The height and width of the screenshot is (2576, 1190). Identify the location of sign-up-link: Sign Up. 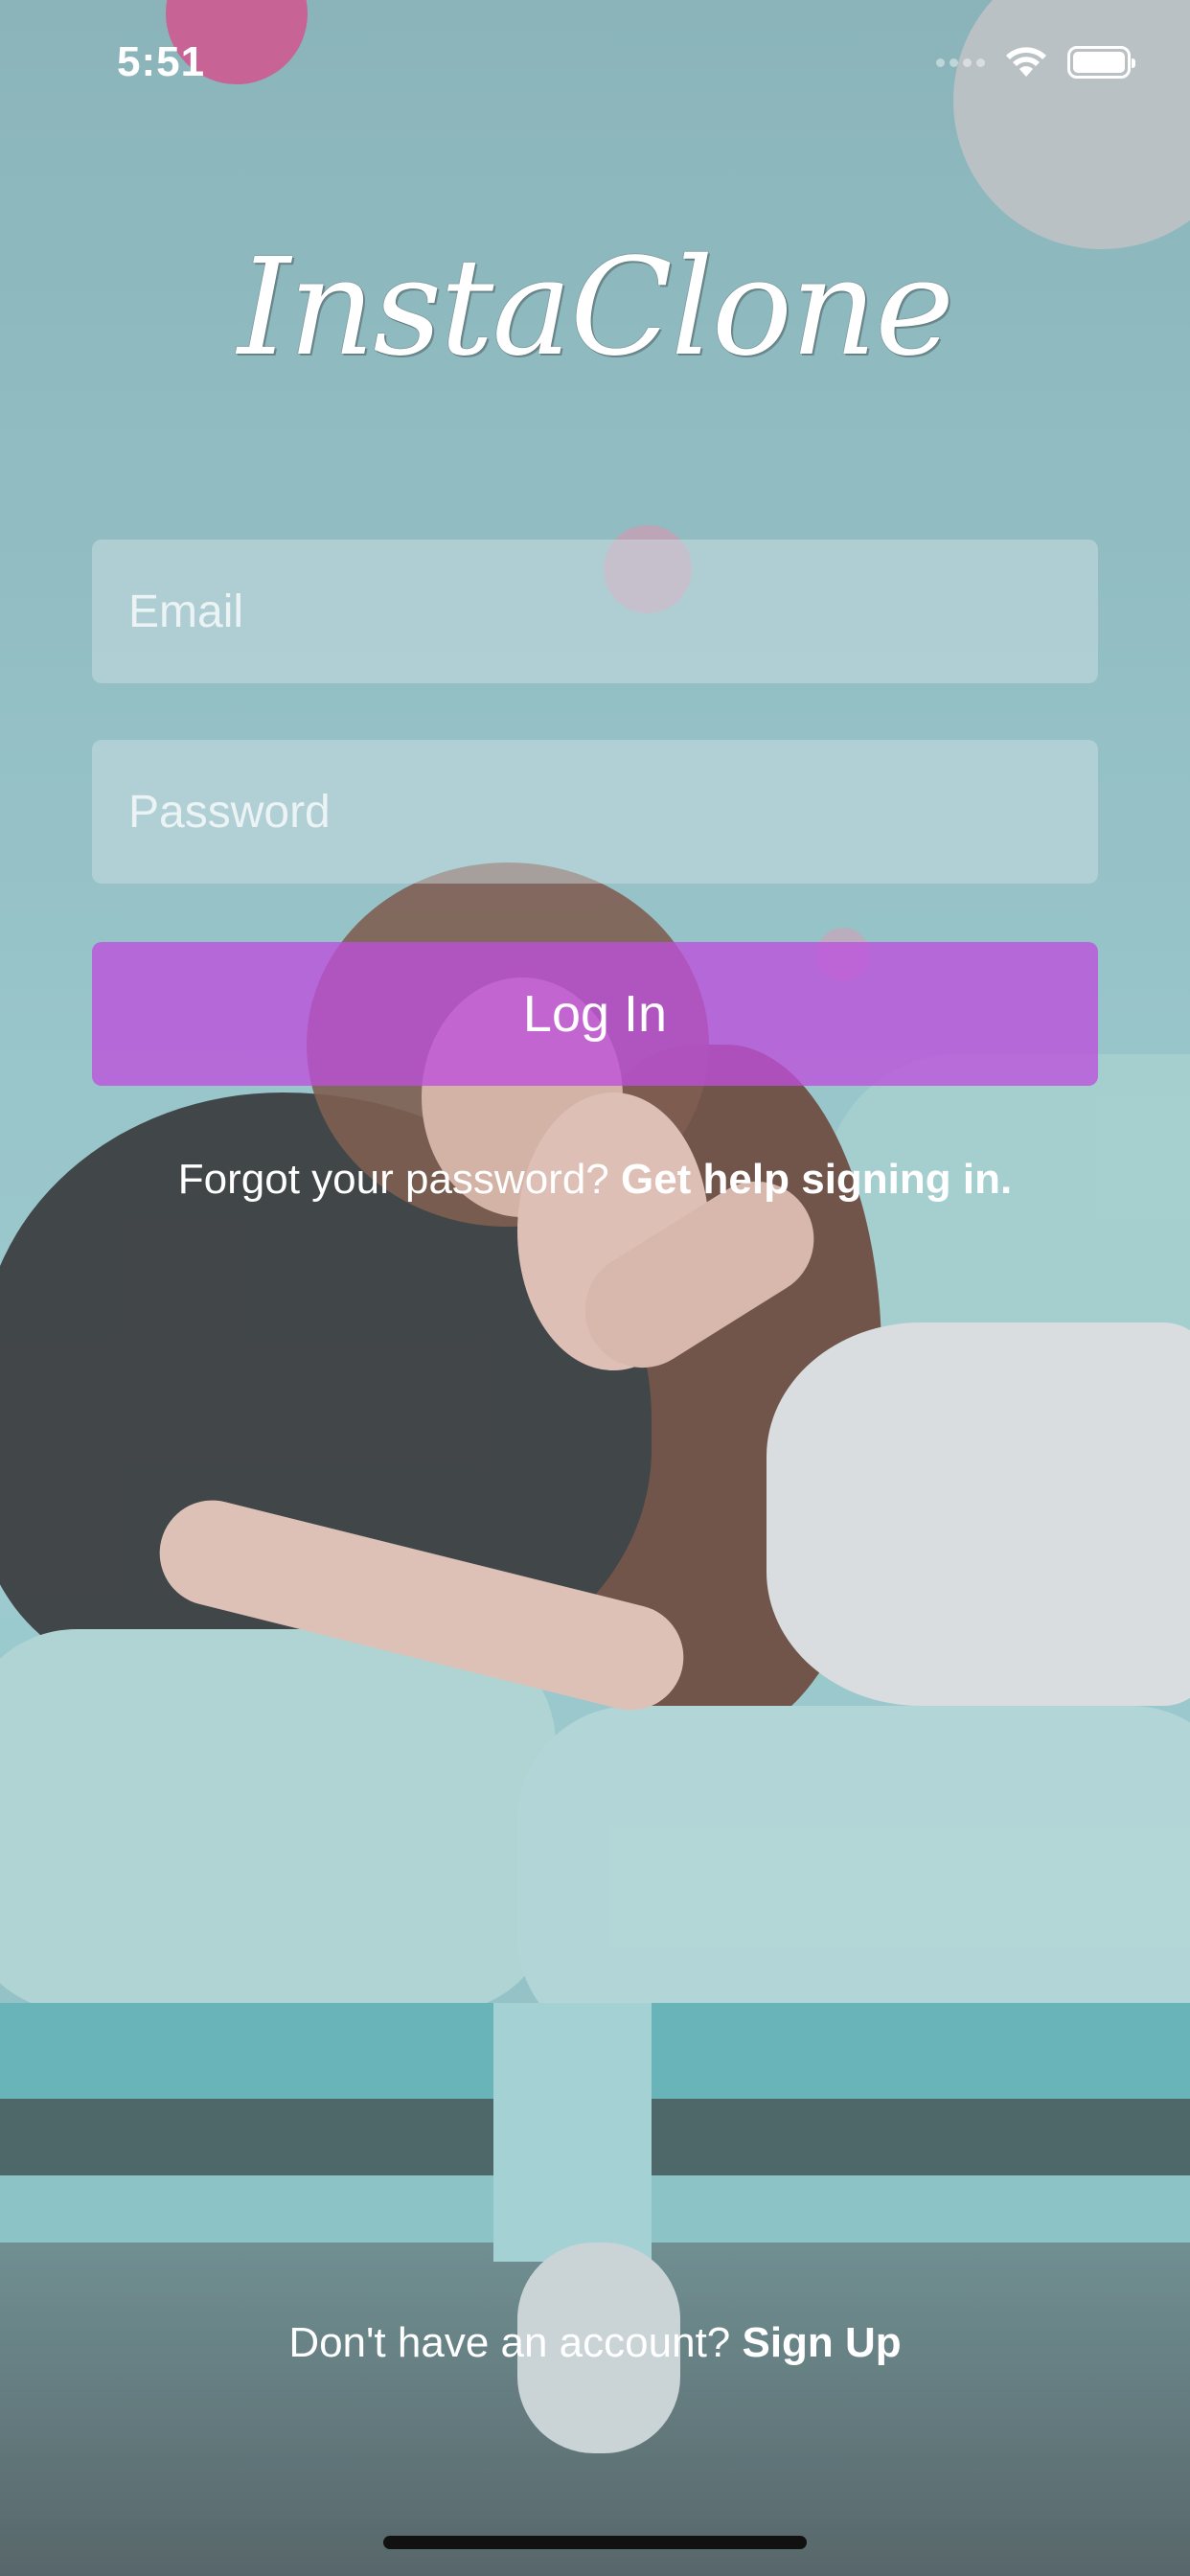
(822, 2342).